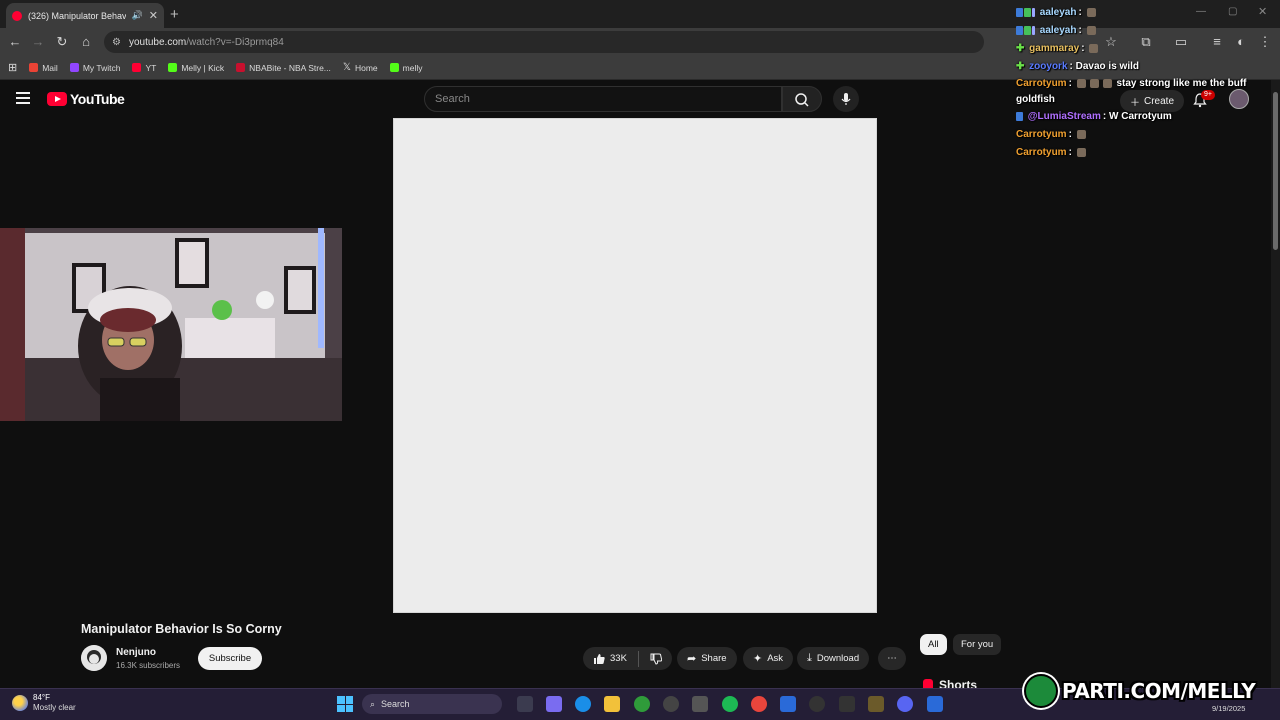 This screenshot has height=720, width=1280. What do you see at coordinates (44, 703) in the screenshot?
I see `weather-widget: 84°F Mostly clear` at bounding box center [44, 703].